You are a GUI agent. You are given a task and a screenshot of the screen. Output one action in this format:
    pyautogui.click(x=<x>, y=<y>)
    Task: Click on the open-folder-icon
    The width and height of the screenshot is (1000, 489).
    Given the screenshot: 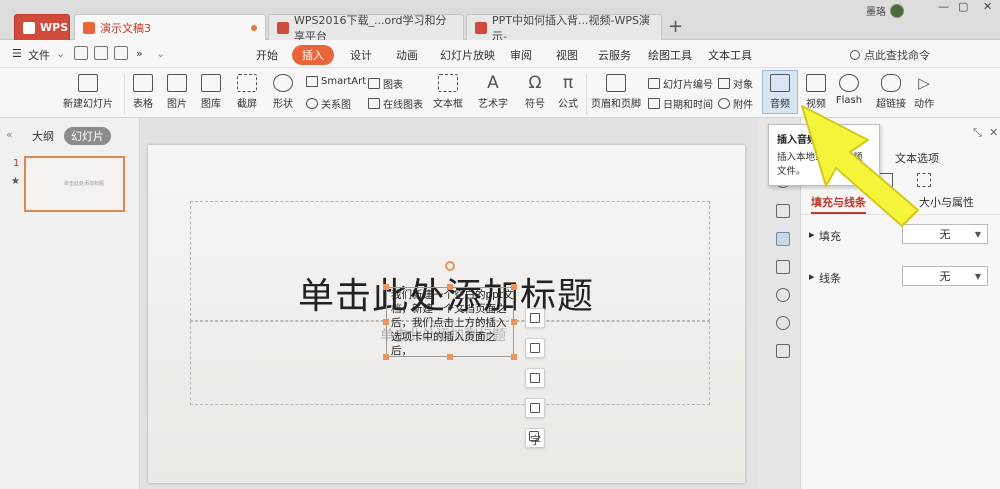 What is the action you would take?
    pyautogui.click(x=81, y=53)
    